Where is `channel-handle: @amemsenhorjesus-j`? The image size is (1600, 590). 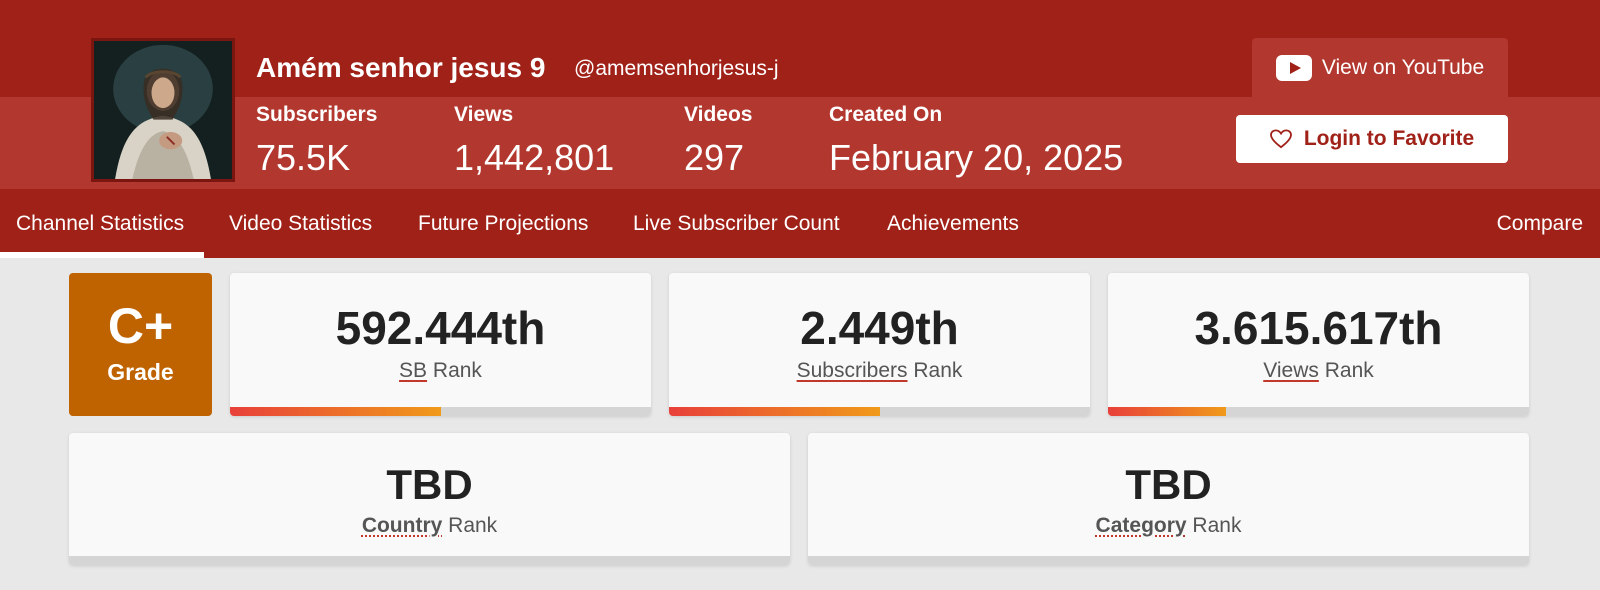 channel-handle: @amemsenhorjesus-j is located at coordinates (676, 68).